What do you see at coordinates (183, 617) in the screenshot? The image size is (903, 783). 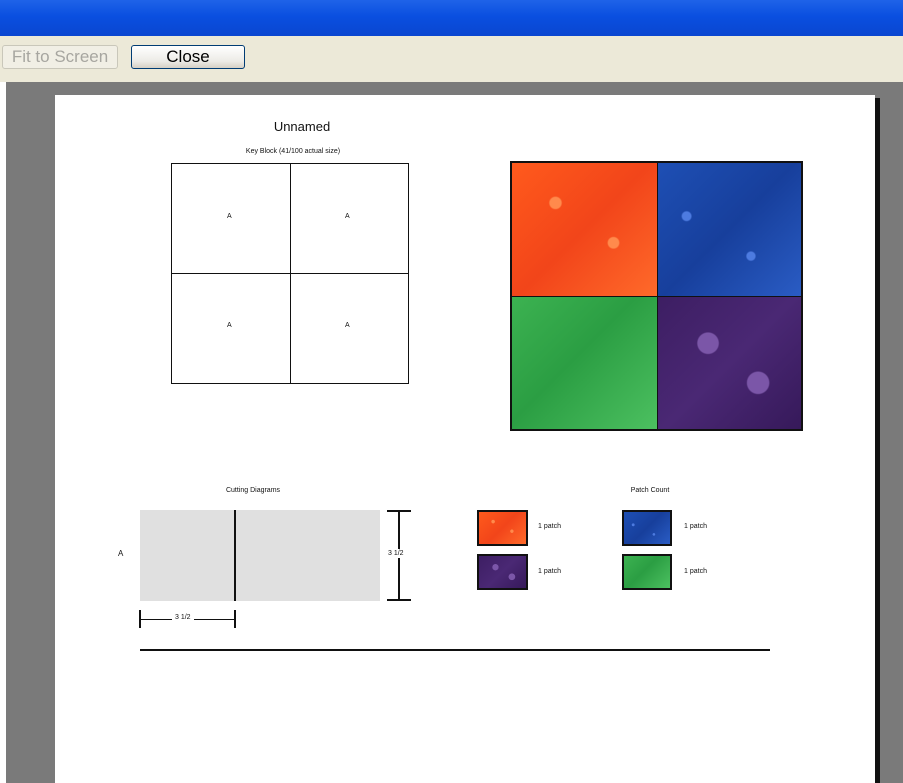 I see `width-dimension-label: 3 1/2` at bounding box center [183, 617].